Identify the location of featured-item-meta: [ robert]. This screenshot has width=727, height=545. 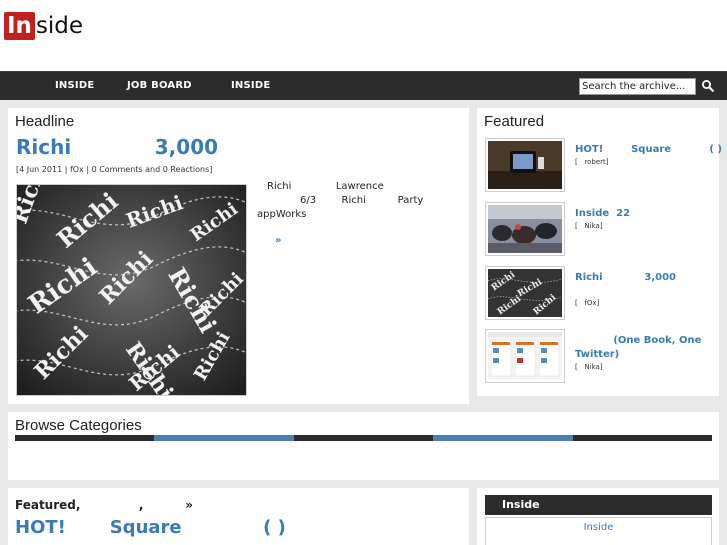
(592, 162).